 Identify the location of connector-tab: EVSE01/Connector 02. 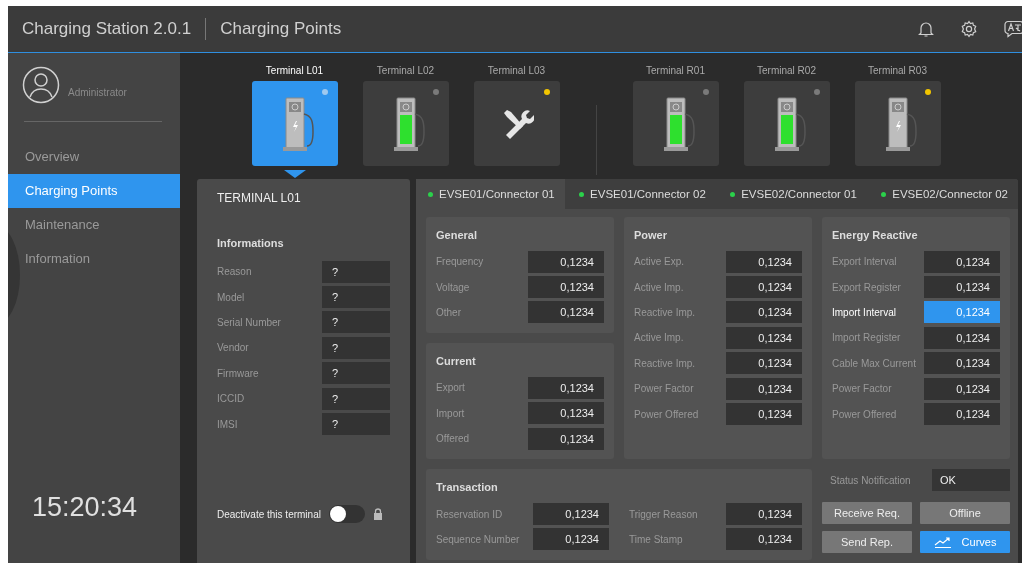
(641, 194).